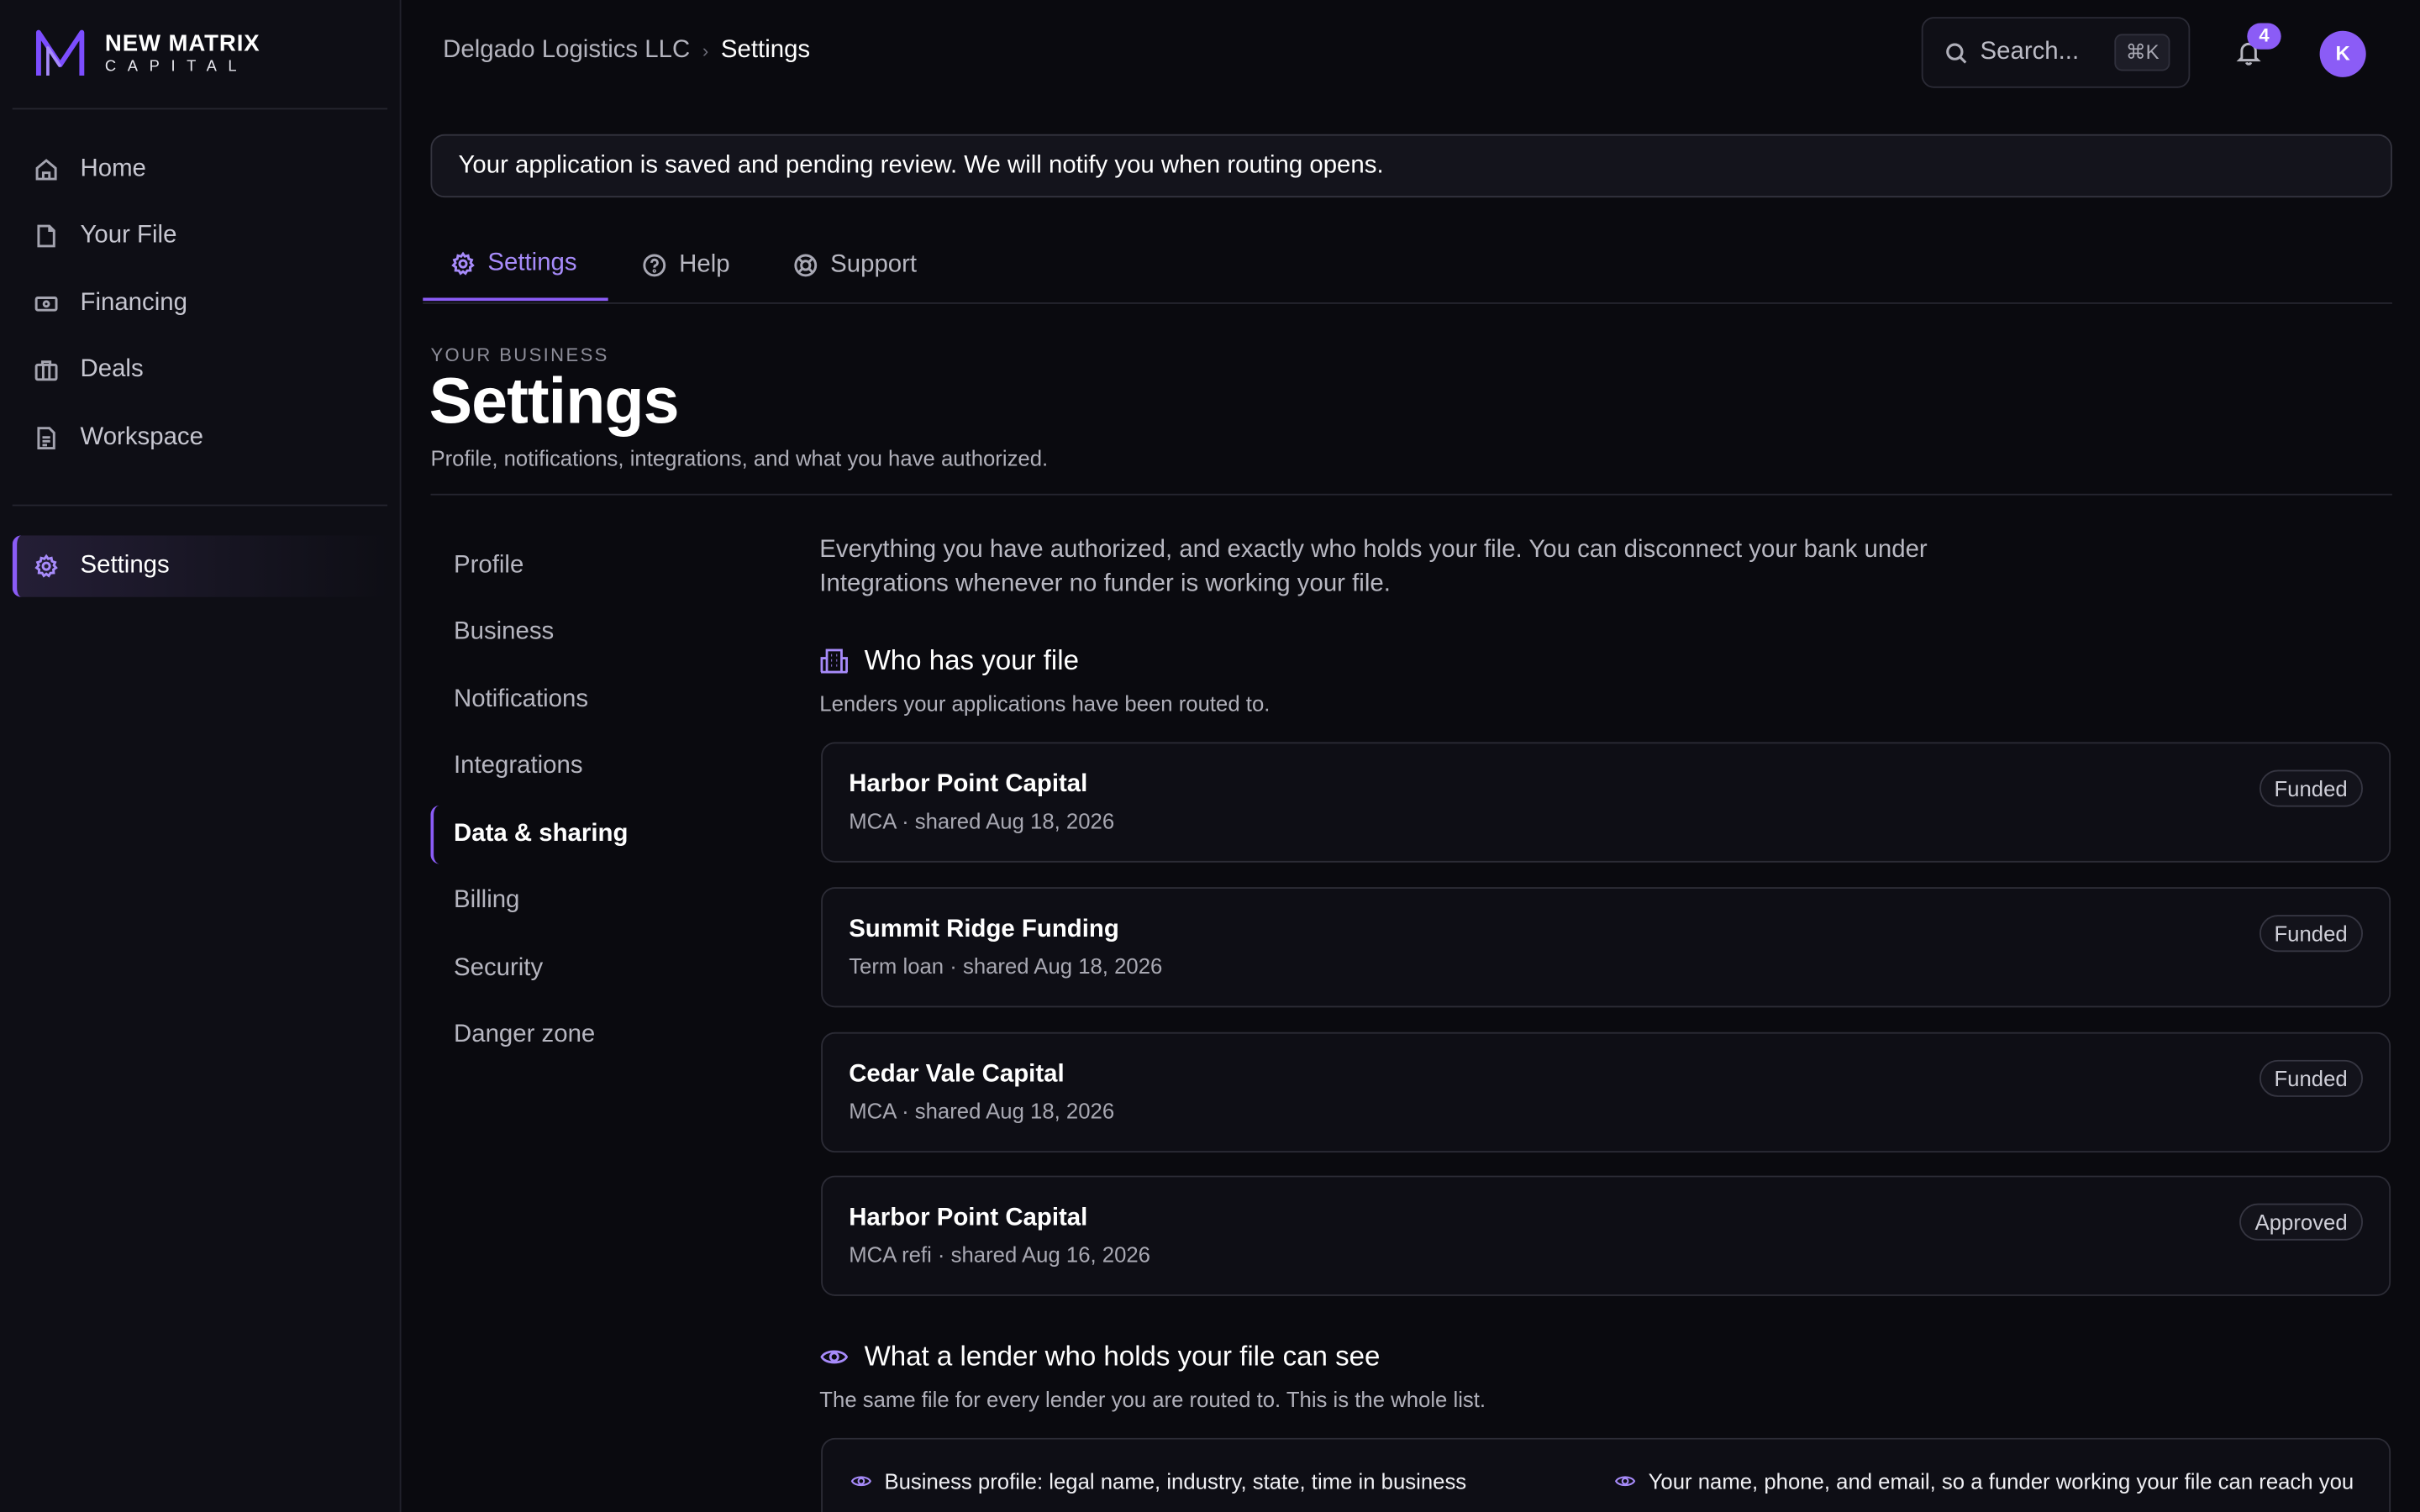  What do you see at coordinates (142, 437) in the screenshot?
I see `sidebar-item-label: Workspace` at bounding box center [142, 437].